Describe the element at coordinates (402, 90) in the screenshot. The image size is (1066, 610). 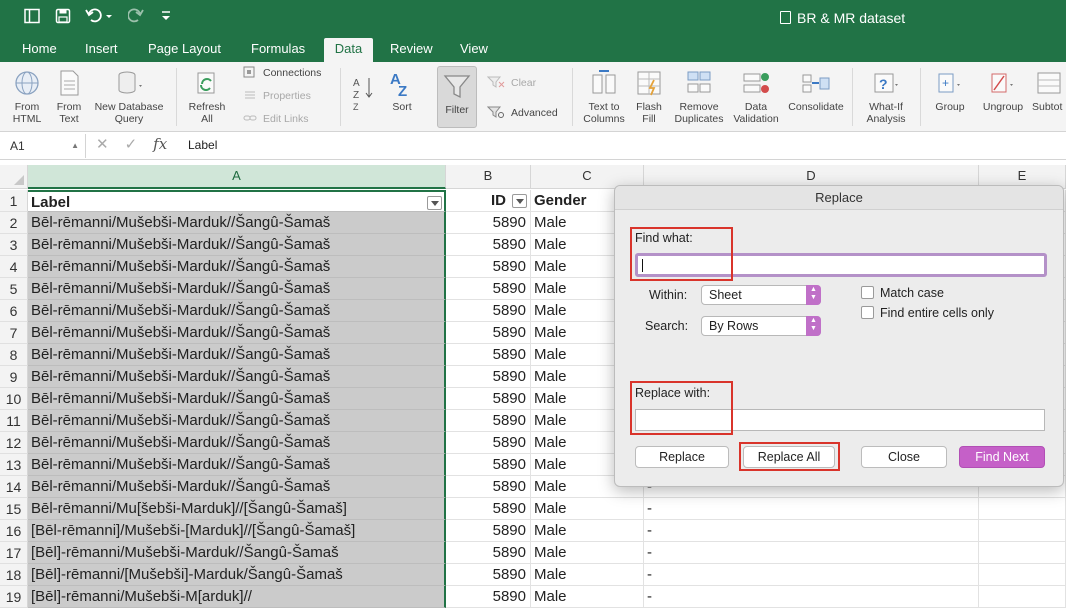
I see `sort-button: AZ Sort` at that location.